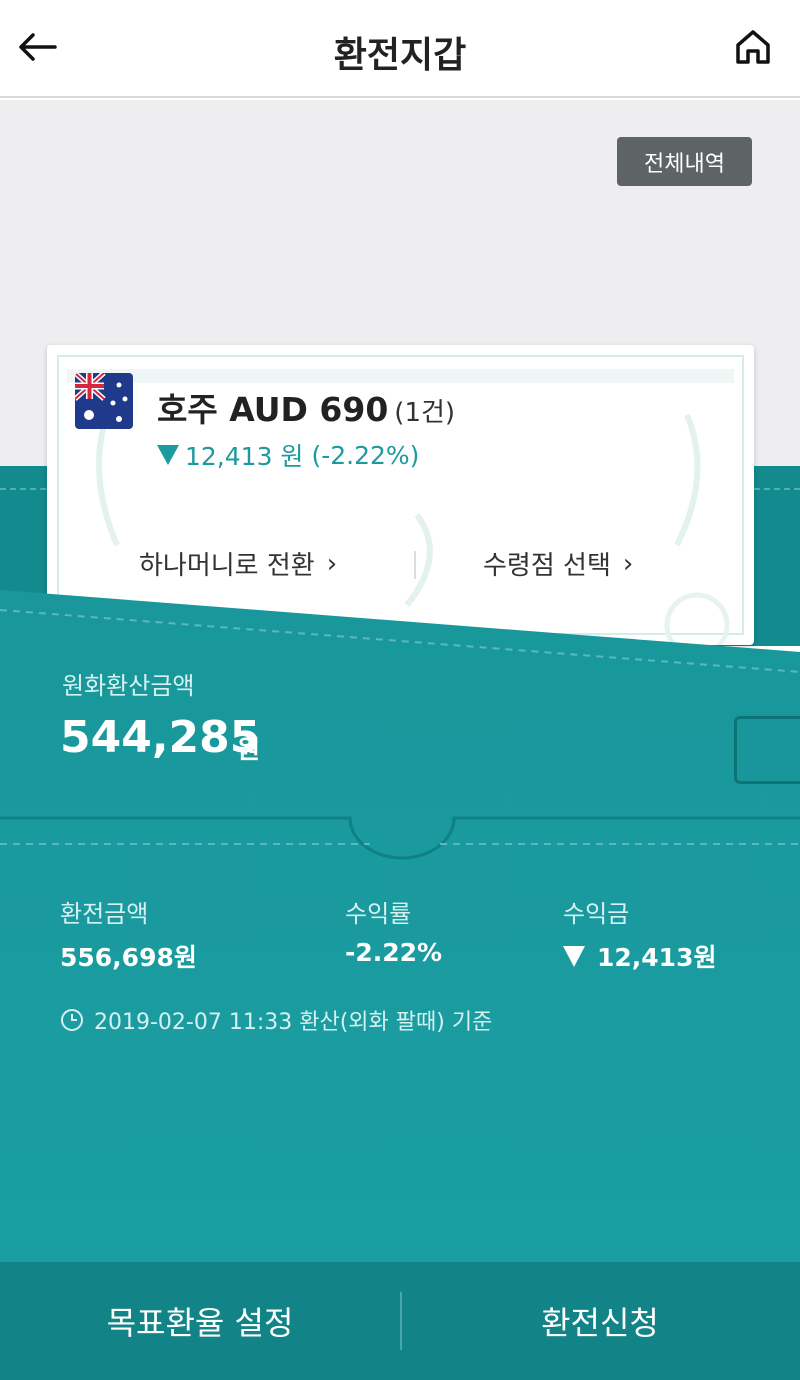 The image size is (800, 1380). Describe the element at coordinates (249, 749) in the screenshot. I see `krw-unit: 원` at that location.